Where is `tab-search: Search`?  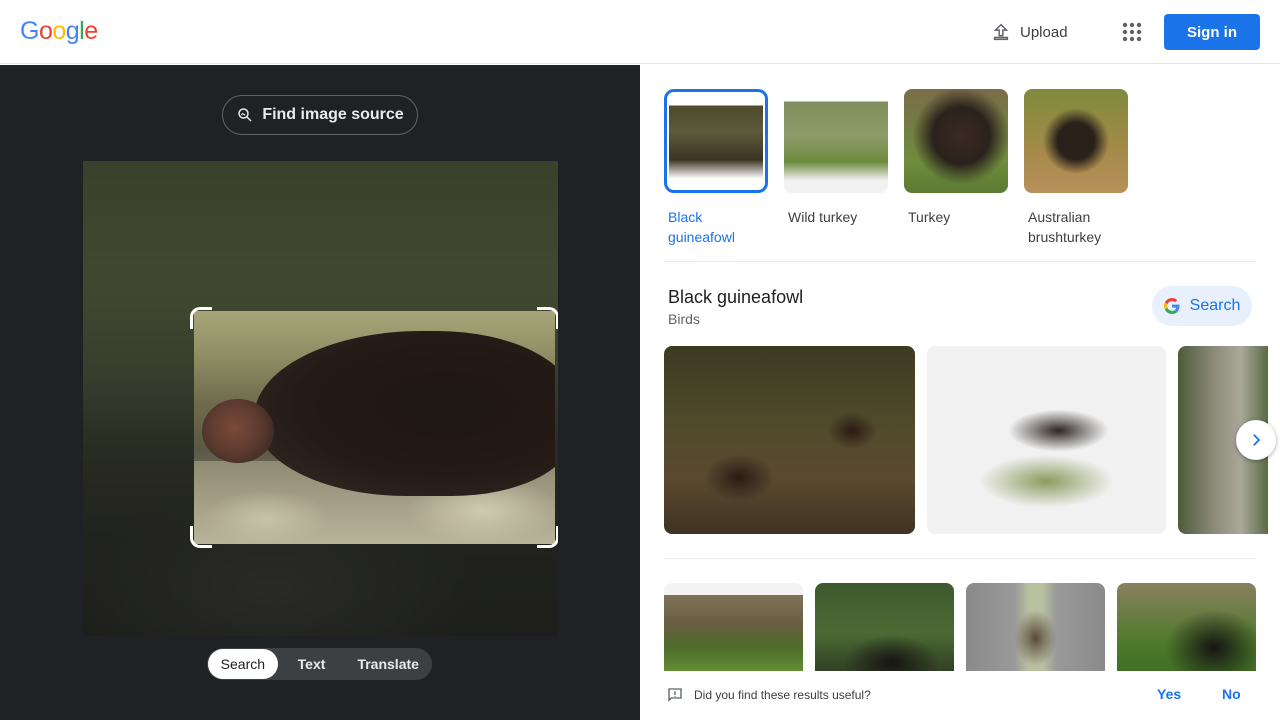 tab-search: Search is located at coordinates (243, 664).